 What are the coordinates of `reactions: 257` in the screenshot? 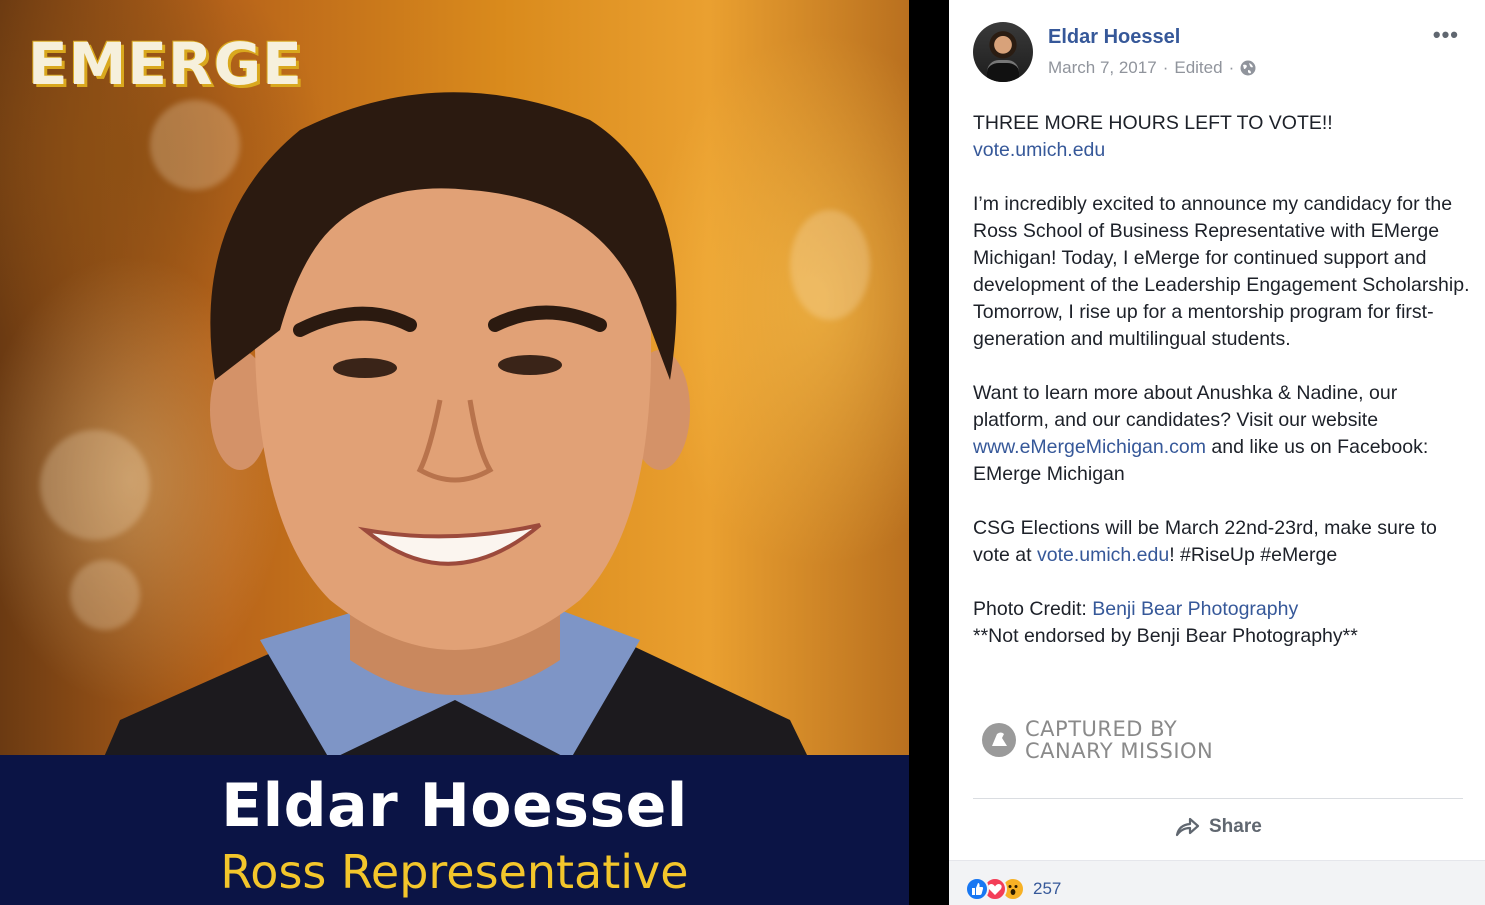 It's located at (1013, 889).